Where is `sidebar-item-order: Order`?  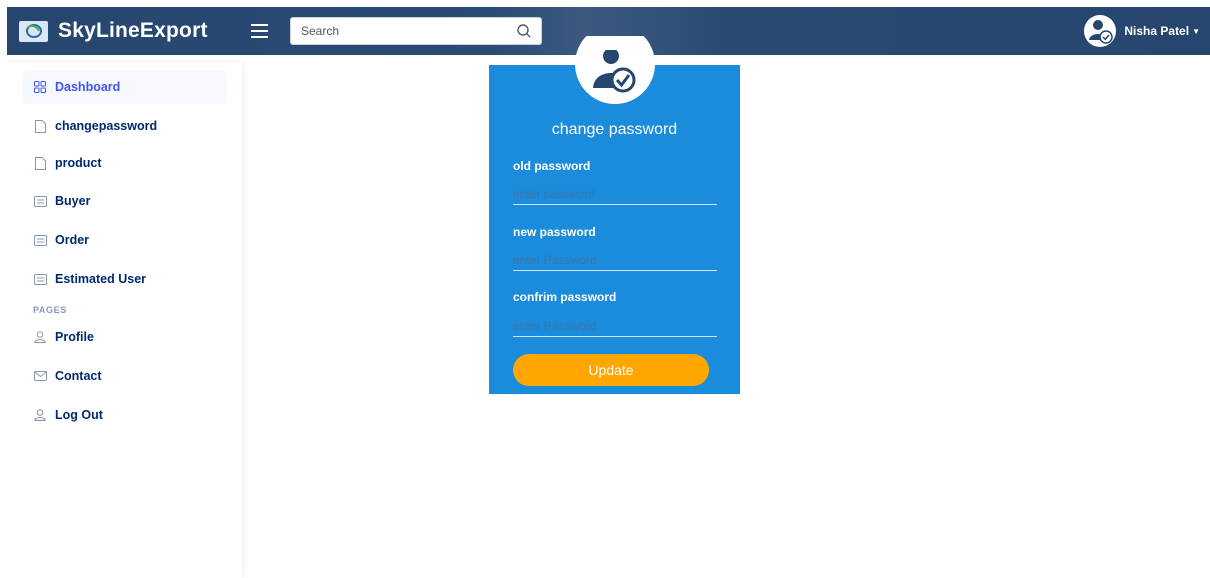
sidebar-item-order: Order is located at coordinates (124, 240).